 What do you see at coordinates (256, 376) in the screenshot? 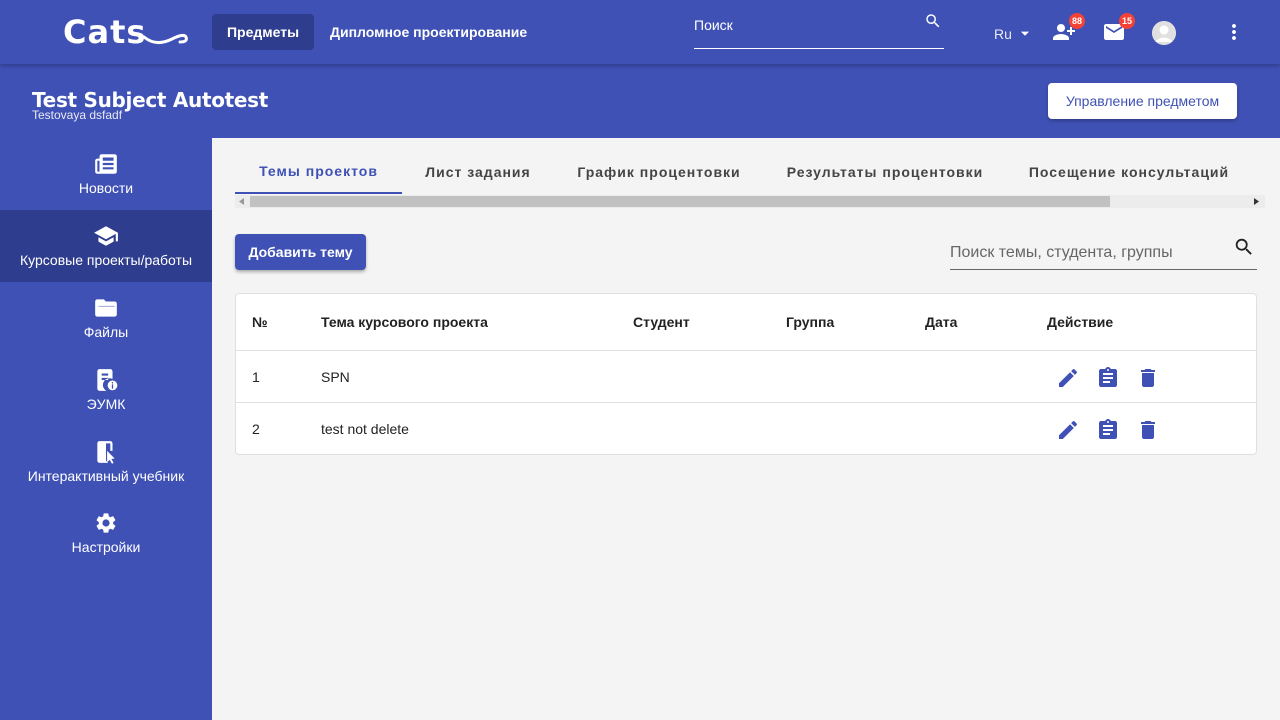
I see `row-number: 1` at bounding box center [256, 376].